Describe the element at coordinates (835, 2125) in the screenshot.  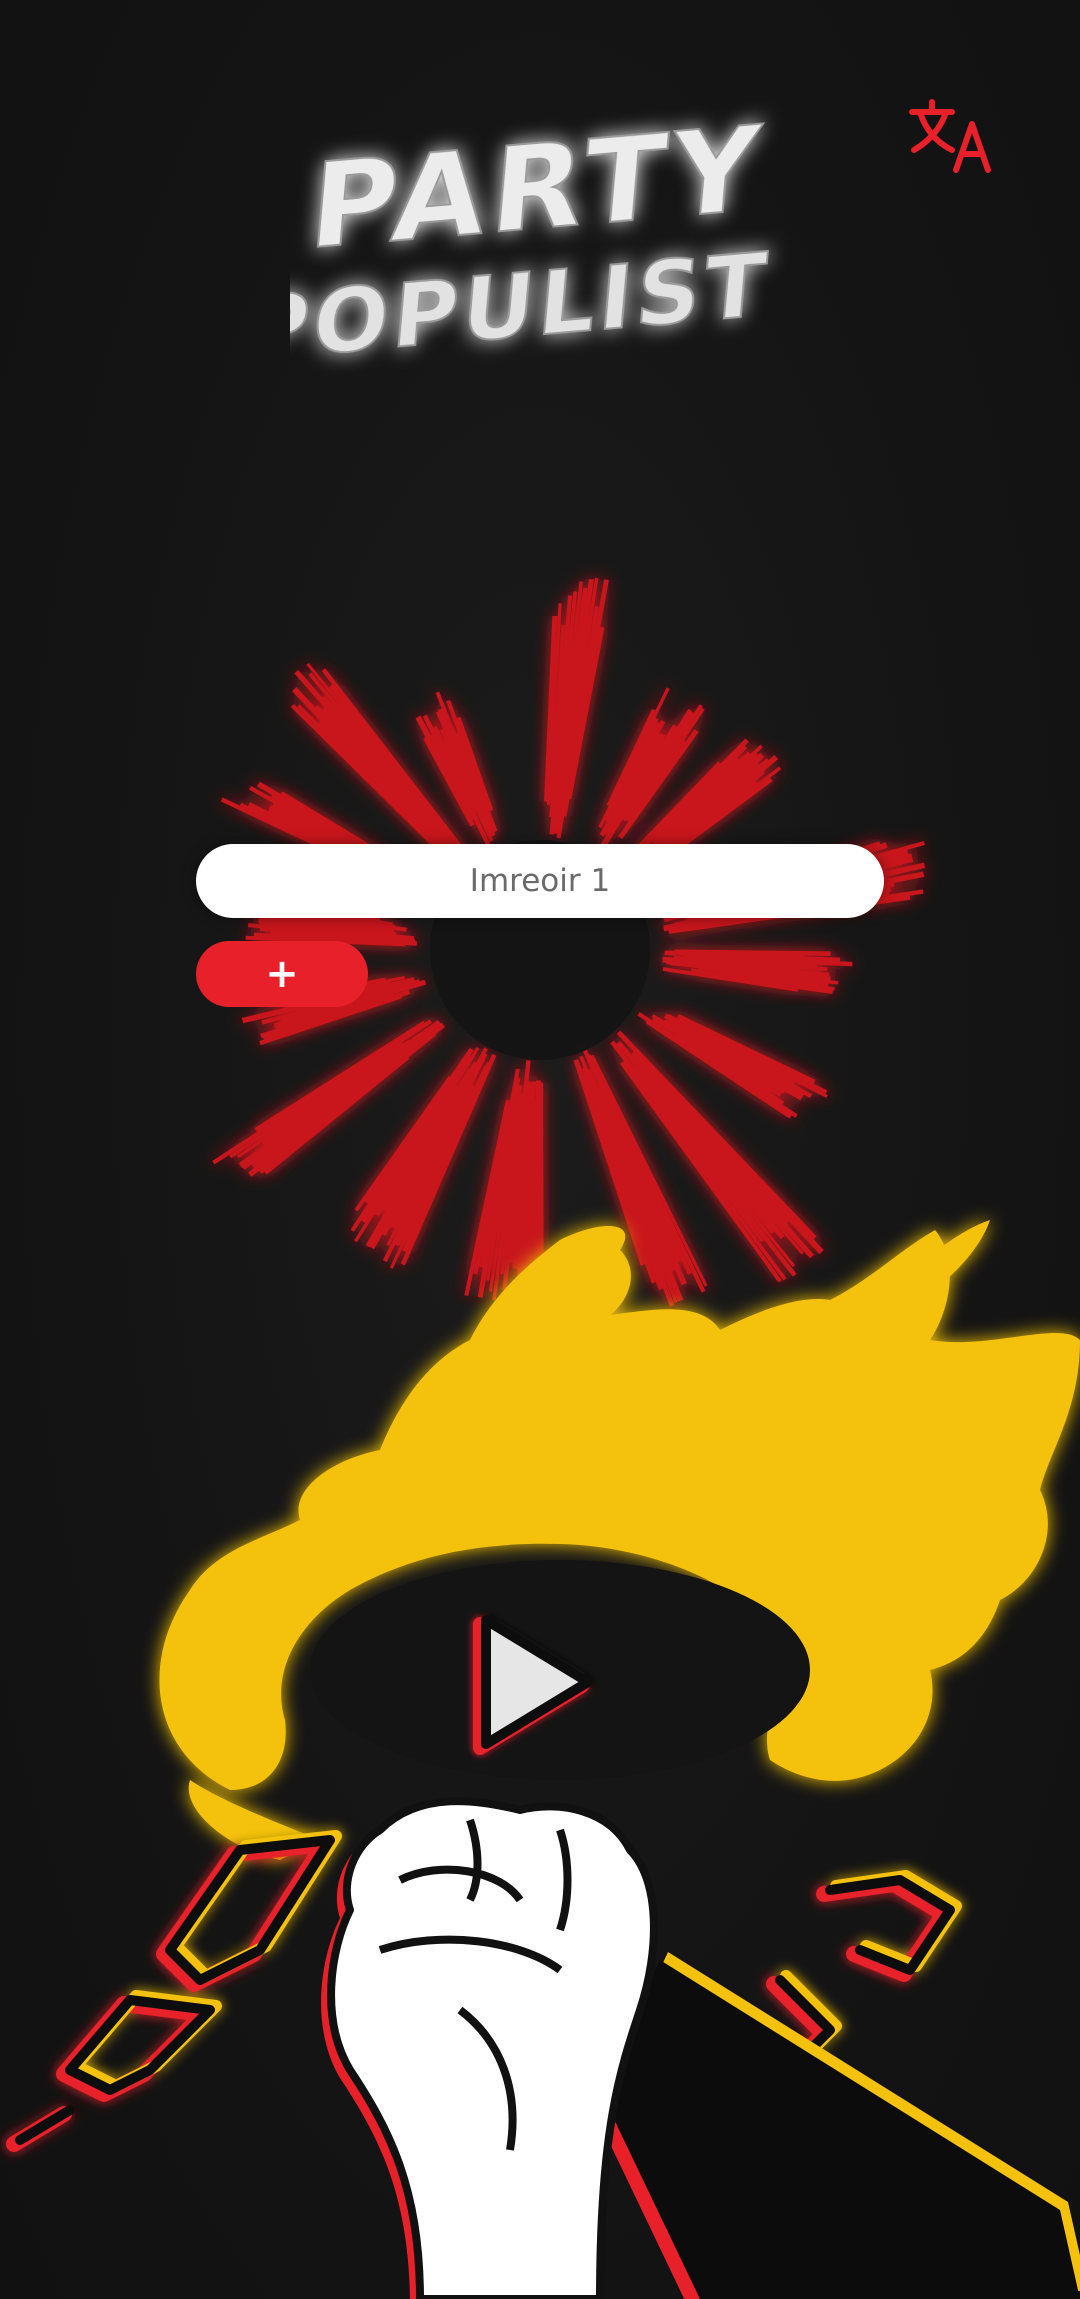
I see `bottle-shape` at that location.